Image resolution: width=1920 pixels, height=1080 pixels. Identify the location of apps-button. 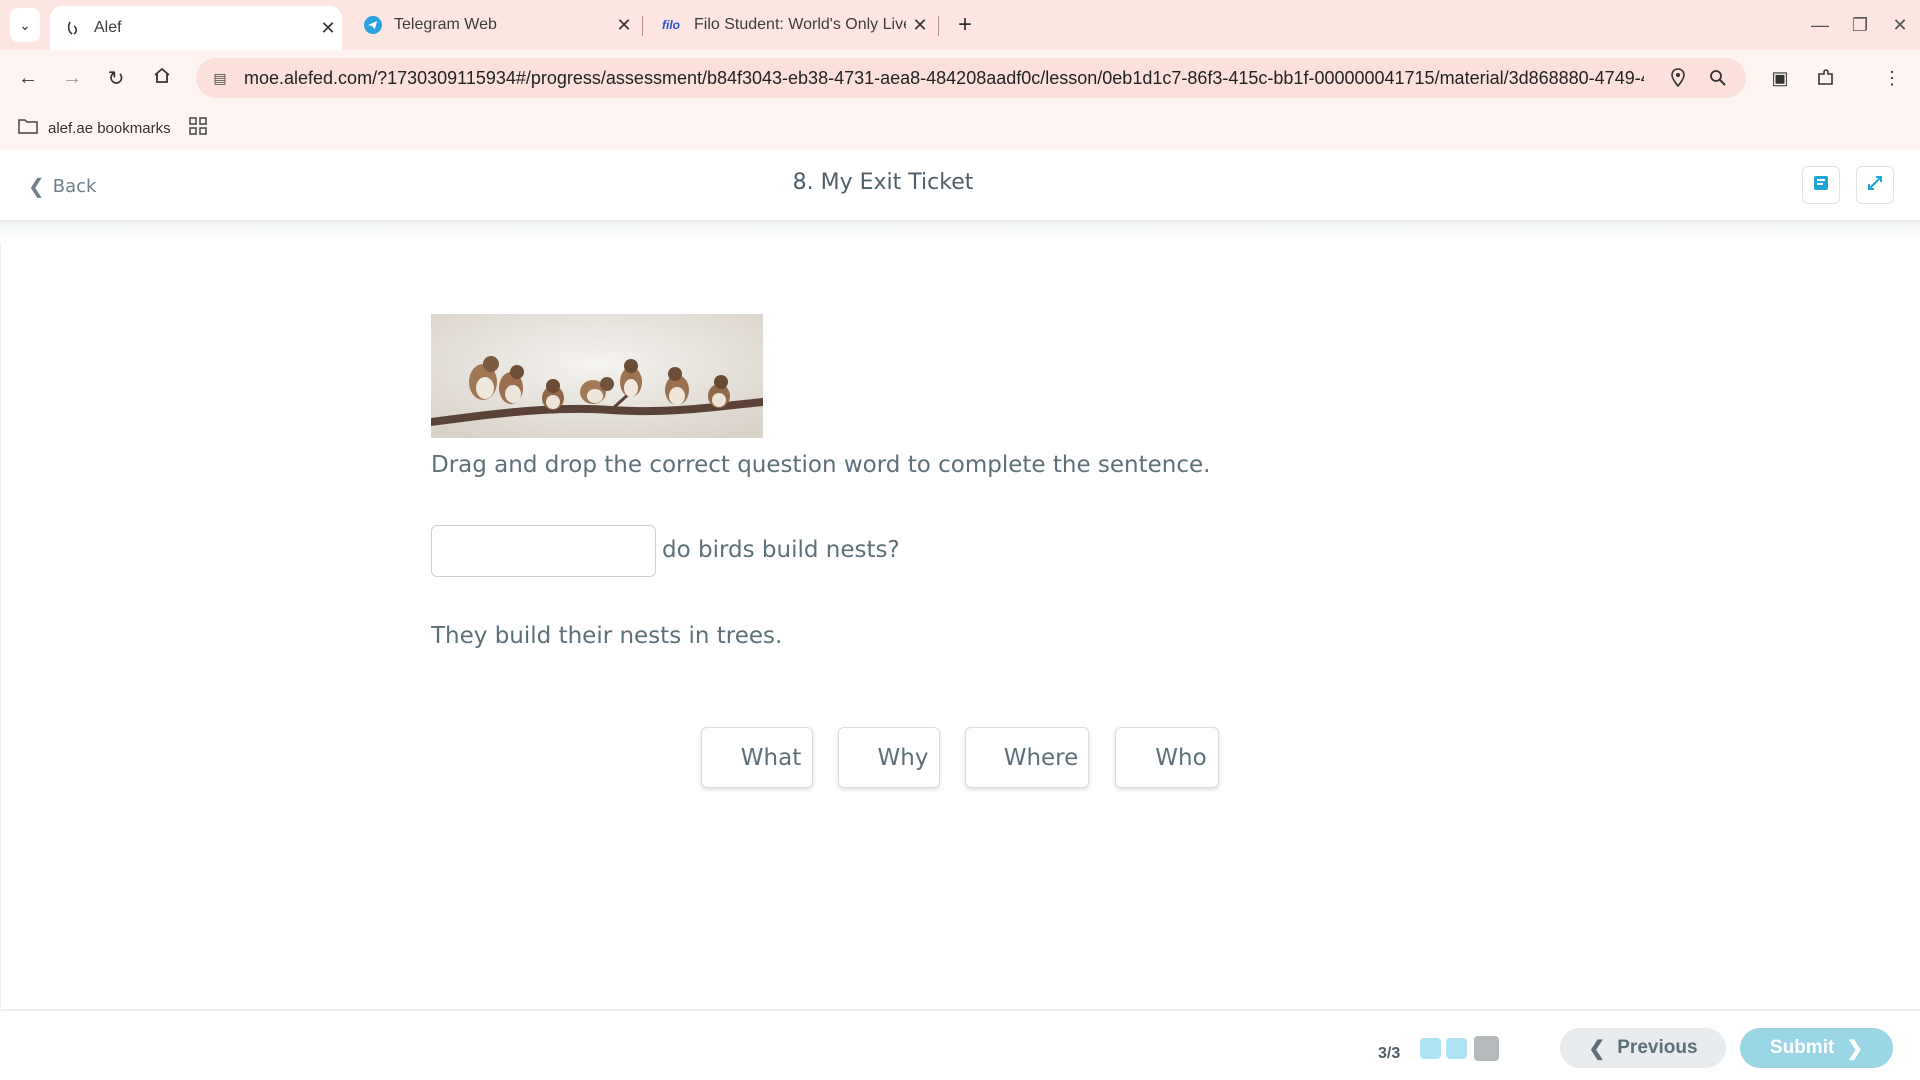
(197, 128).